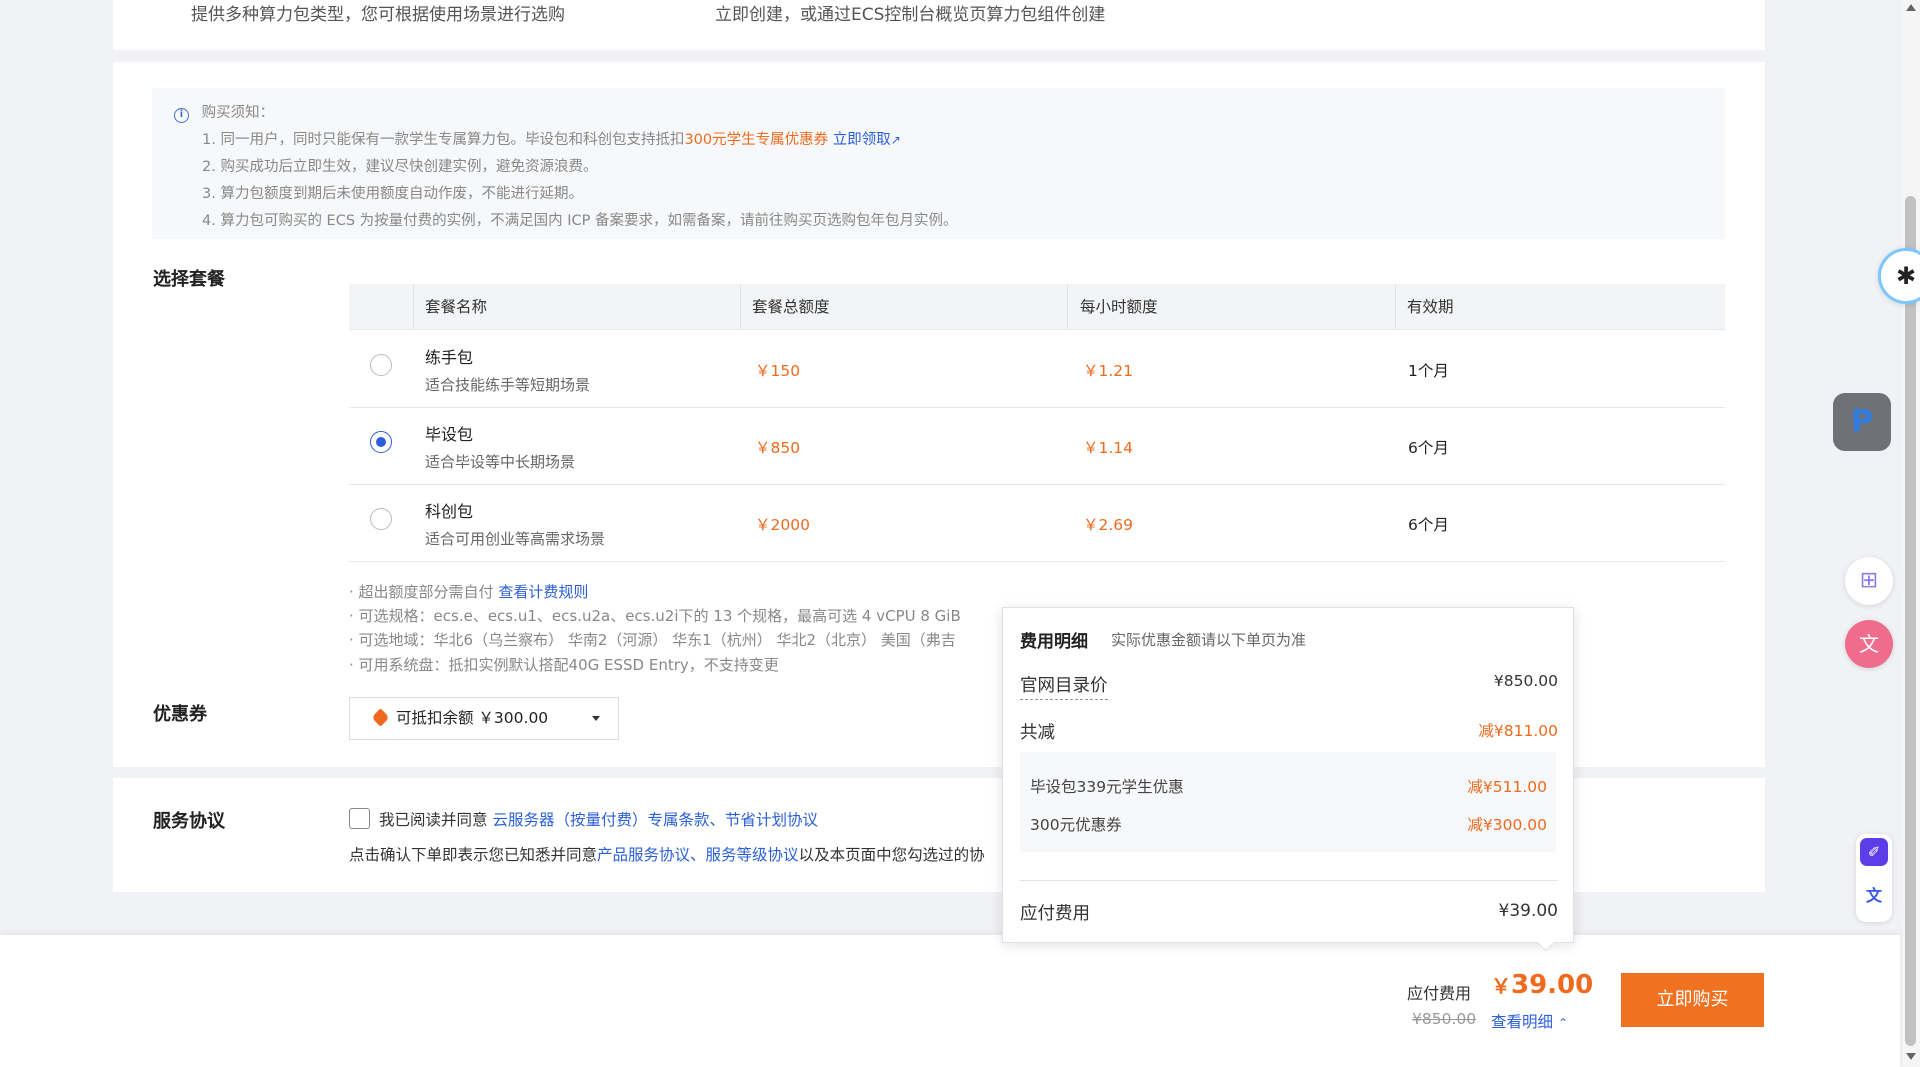 Image resolution: width=1920 pixels, height=1067 pixels. I want to click on coupon-select: 可抵扣余额 ￥300.00, so click(484, 718).